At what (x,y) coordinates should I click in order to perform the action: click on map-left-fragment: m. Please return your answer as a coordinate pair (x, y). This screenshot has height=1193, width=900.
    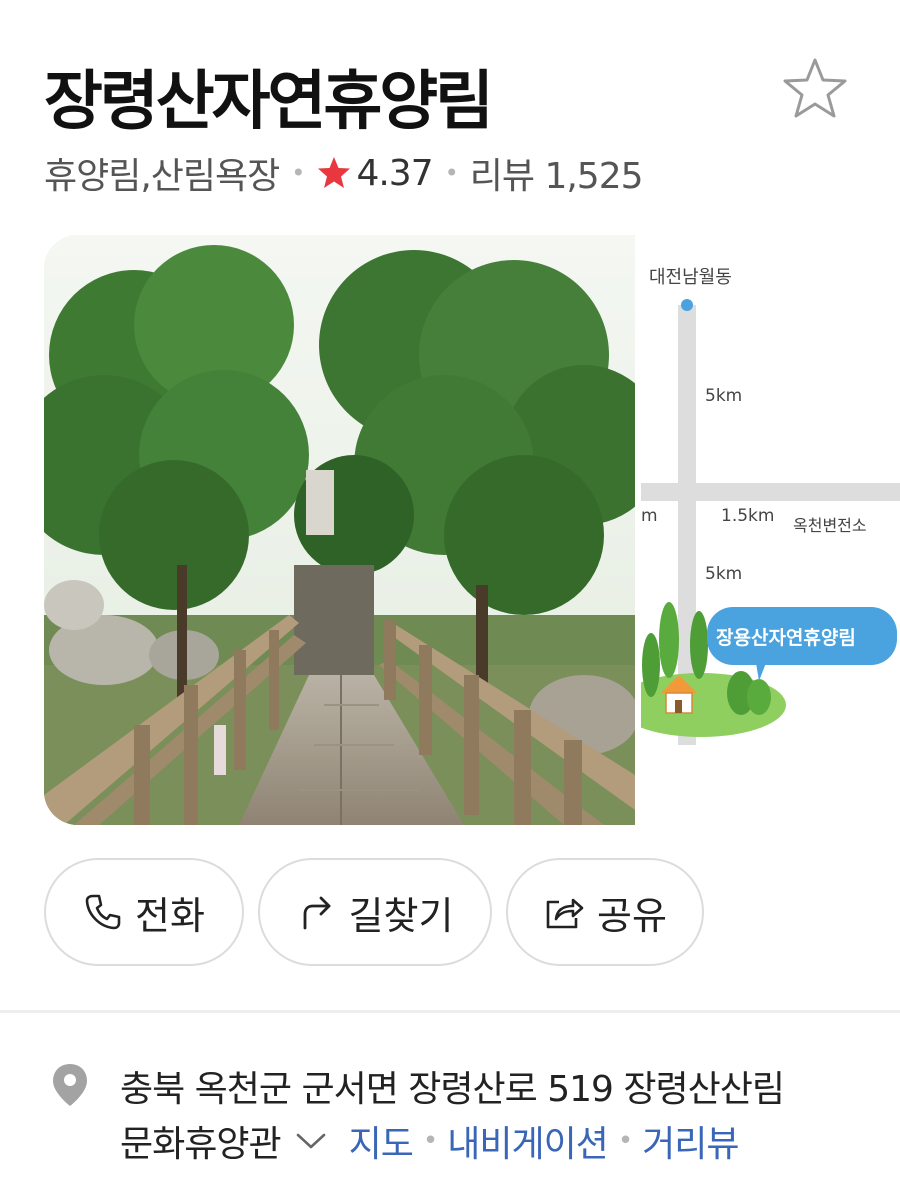
    Looking at the image, I should click on (649, 516).